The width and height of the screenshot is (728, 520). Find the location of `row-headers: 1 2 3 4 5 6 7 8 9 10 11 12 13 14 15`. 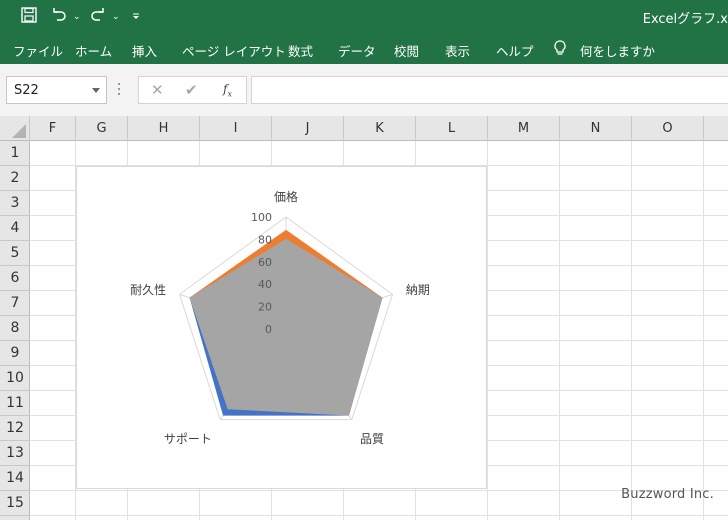

row-headers: 1 2 3 4 5 6 7 8 9 10 11 12 13 14 15 is located at coordinates (15, 330).